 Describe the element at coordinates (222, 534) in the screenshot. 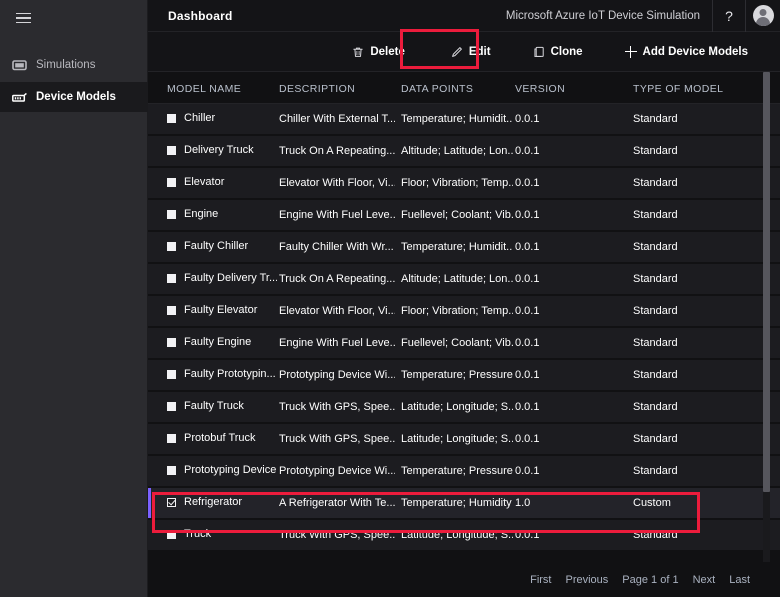

I see `cell-model-name: Truck` at that location.